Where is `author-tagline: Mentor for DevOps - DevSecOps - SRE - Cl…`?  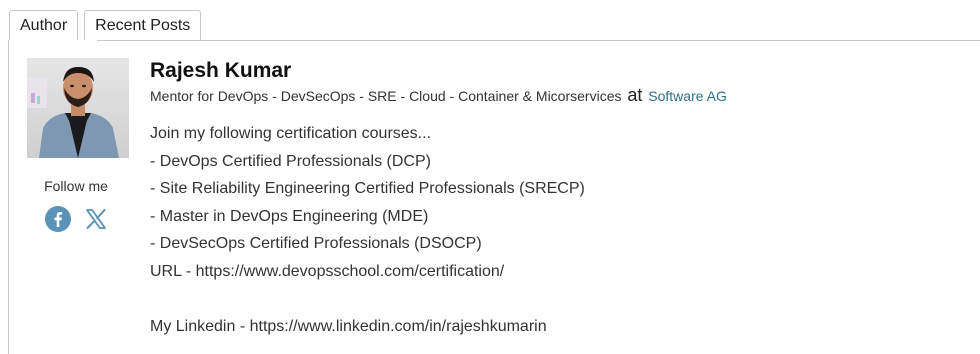 author-tagline: Mentor for DevOps - DevSecOps - SRE - Cl… is located at coordinates (386, 96).